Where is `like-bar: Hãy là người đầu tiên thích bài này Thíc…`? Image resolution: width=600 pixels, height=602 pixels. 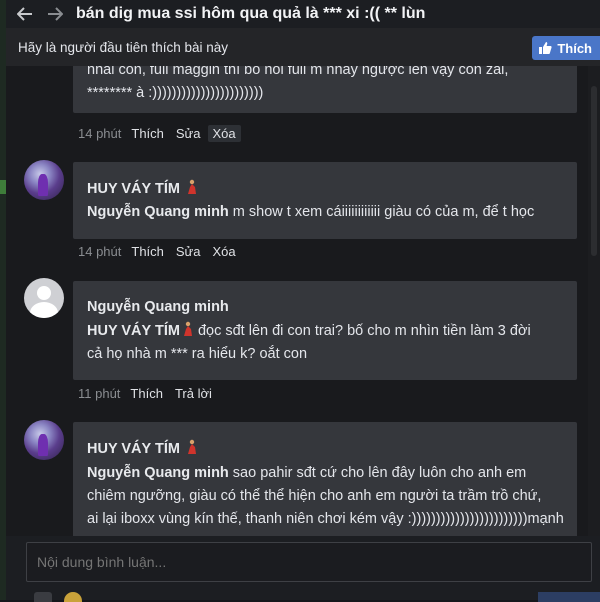
like-bar: Hãy là người đầu tiên thích bài này Thíc… is located at coordinates (303, 47).